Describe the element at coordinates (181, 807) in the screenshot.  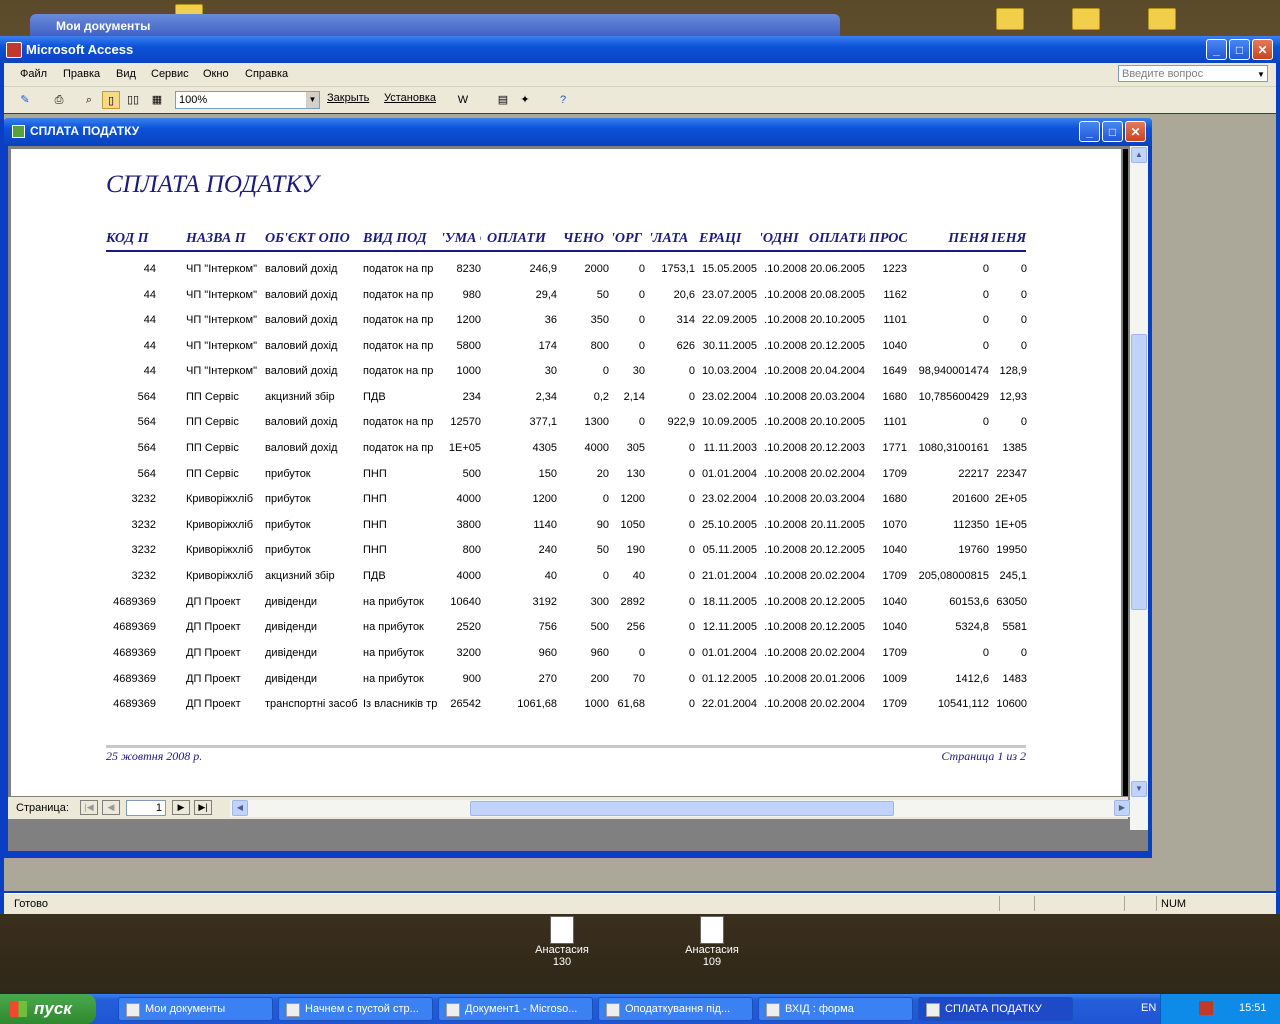
I see `next-page-button: ▶` at that location.